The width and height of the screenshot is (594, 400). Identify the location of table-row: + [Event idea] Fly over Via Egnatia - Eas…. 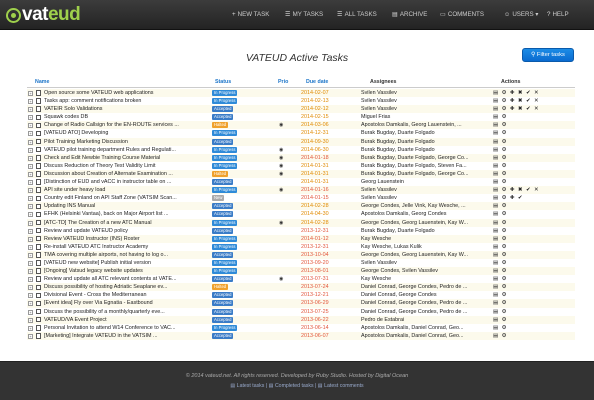
(301, 303).